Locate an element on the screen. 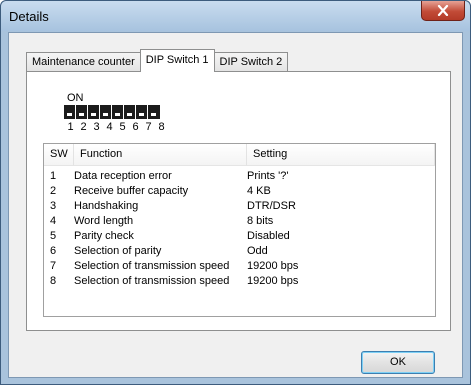  cell-sw: 7 is located at coordinates (53, 266).